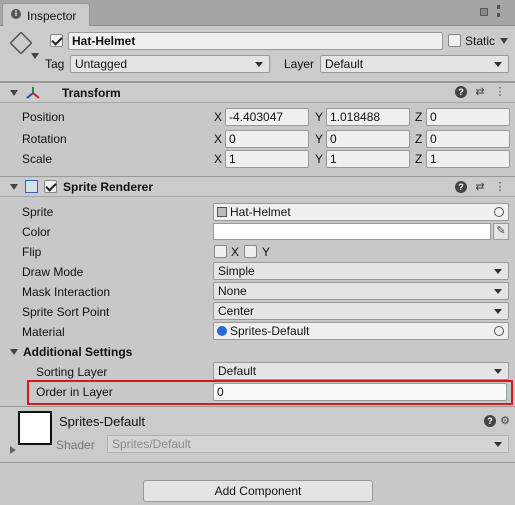 This screenshot has height=505, width=515. Describe the element at coordinates (267, 117) in the screenshot. I see `position-x-field: -4.403047` at that location.